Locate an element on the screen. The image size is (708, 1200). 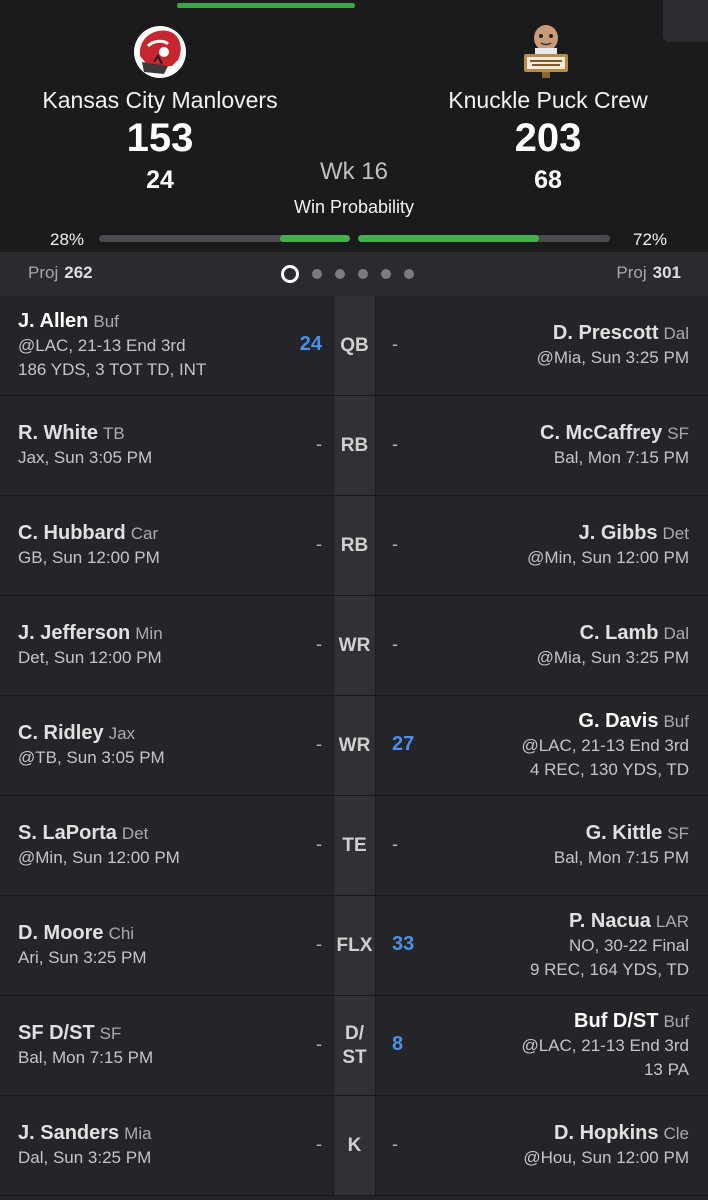
position-label-line: TE is located at coordinates (354, 845).